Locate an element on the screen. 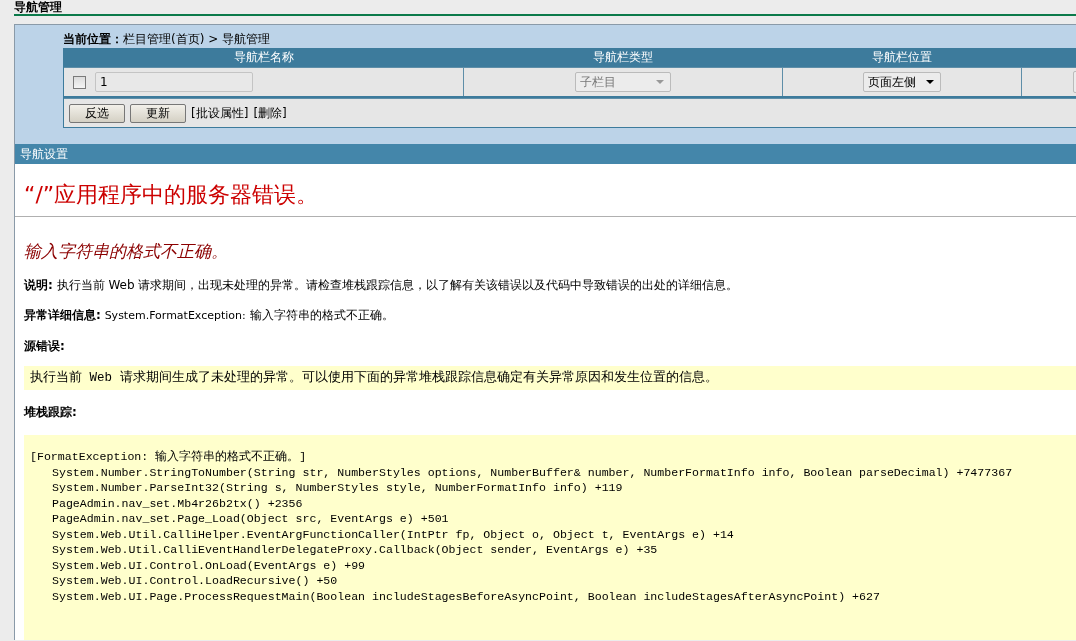 Image resolution: width=1076 pixels, height=641 pixels. trace-line: System.Web.UI.Control.LoadRecursive() +50 is located at coordinates (195, 580).